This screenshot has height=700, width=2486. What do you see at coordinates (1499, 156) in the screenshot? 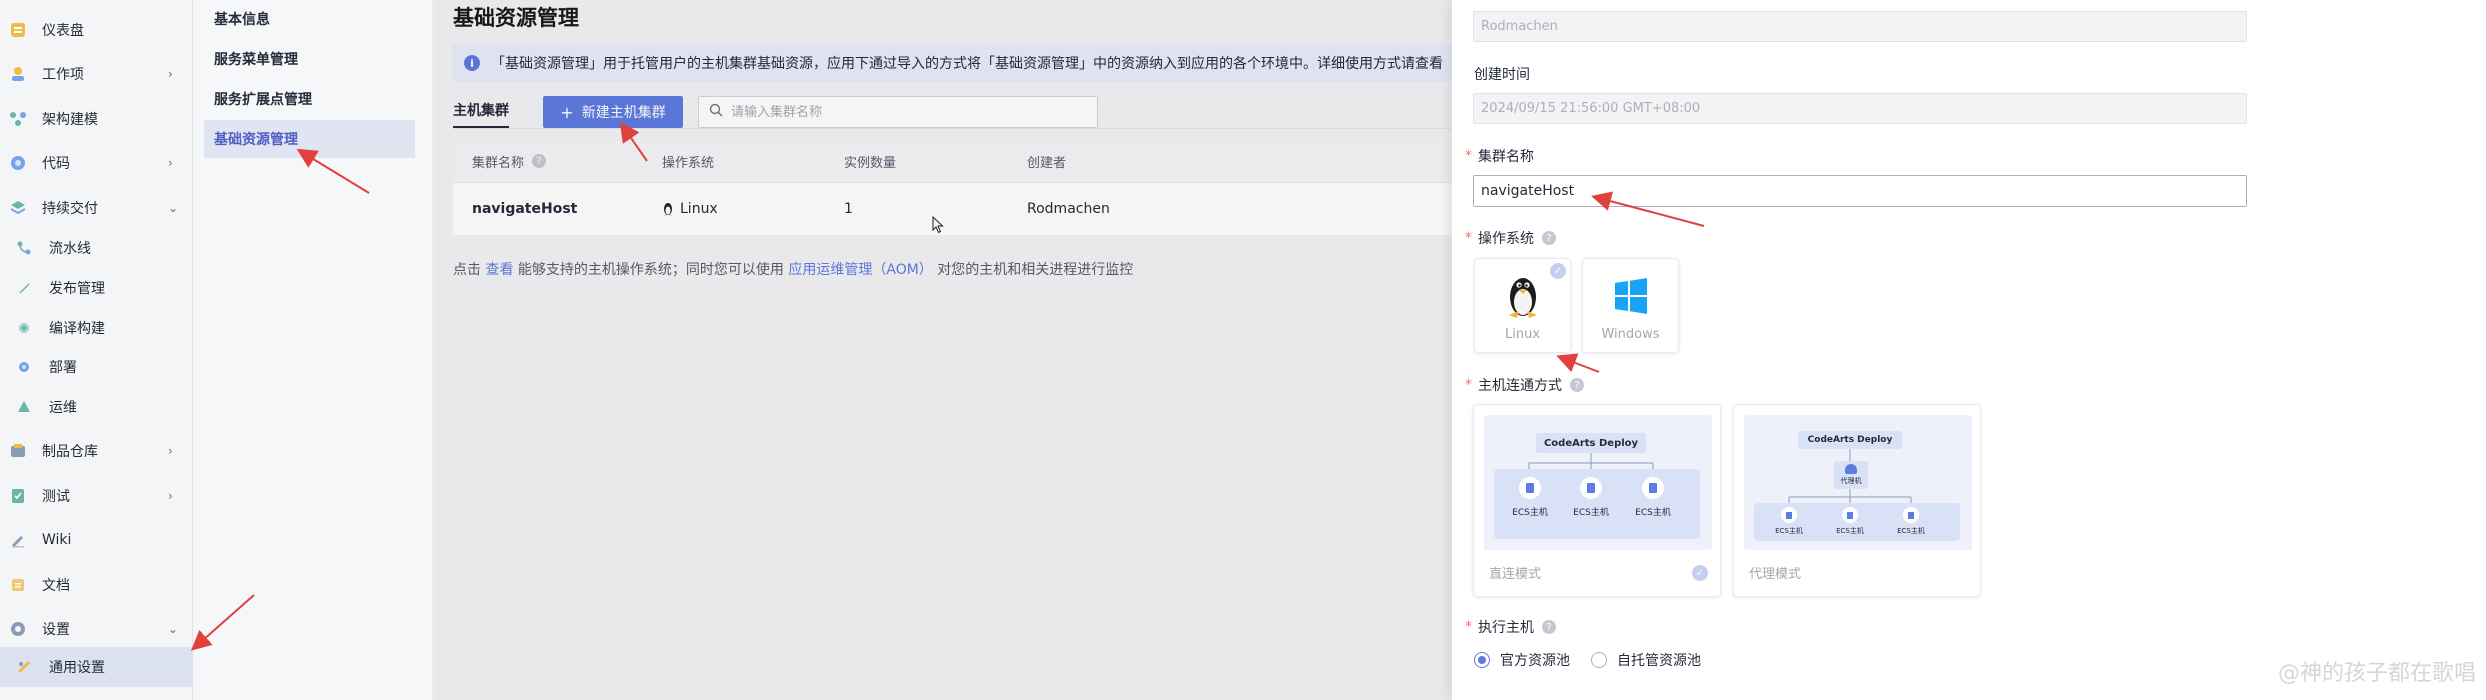
I see `cluster-name-label: * 集群名称` at bounding box center [1499, 156].